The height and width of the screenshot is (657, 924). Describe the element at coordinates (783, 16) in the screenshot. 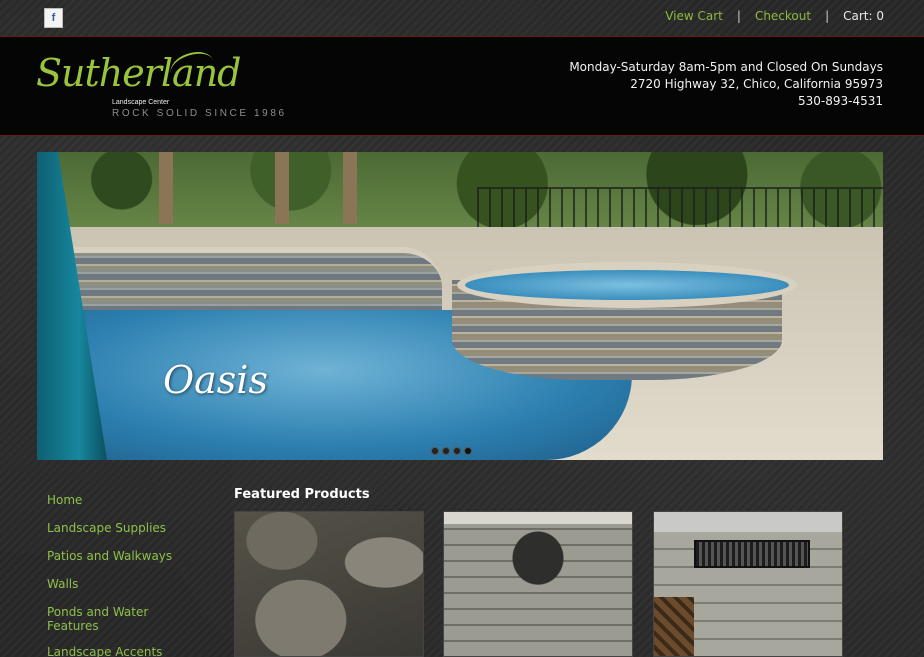

I see `checkout-link: Checkout` at that location.